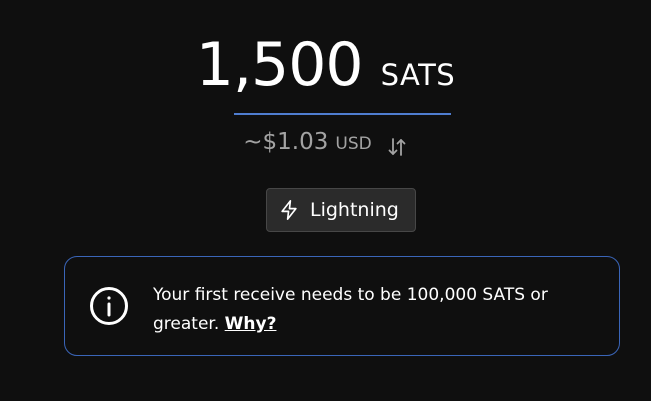  What do you see at coordinates (286, 142) in the screenshot?
I see `fiat-value: ~$1.03` at bounding box center [286, 142].